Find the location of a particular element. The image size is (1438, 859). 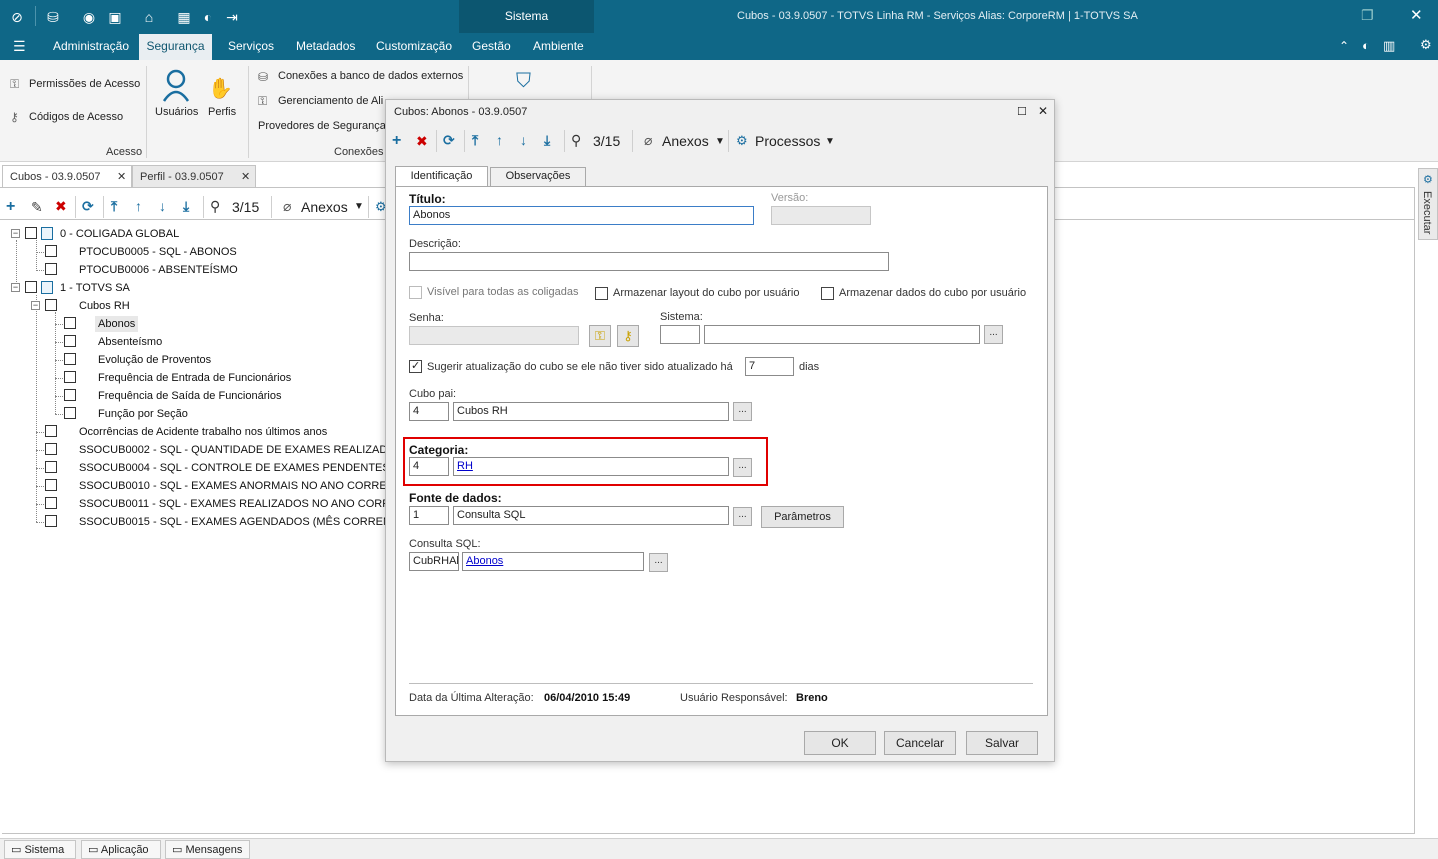

descricao-field is located at coordinates (649, 261).